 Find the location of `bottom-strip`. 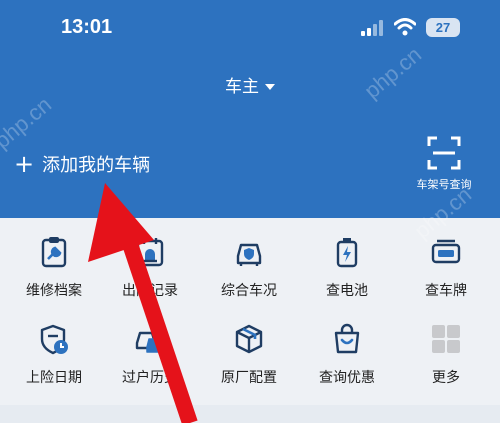

bottom-strip is located at coordinates (250, 414).